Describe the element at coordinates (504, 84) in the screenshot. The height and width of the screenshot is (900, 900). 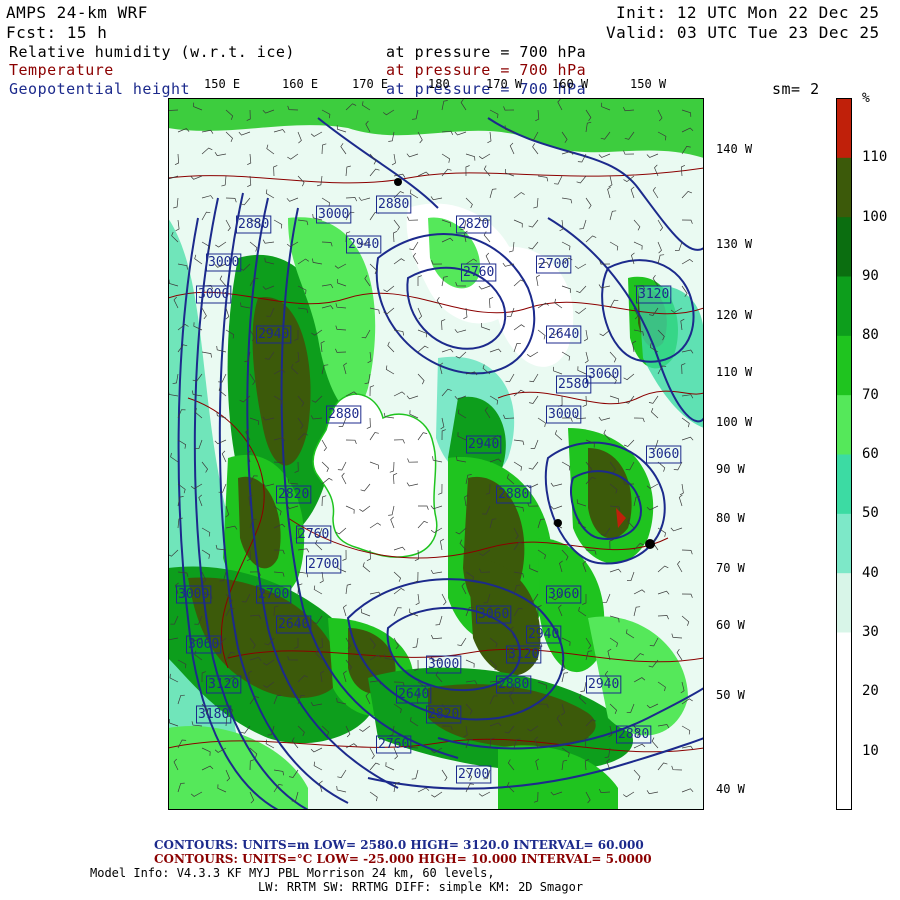
I see `lon-tick: 170 W` at that location.